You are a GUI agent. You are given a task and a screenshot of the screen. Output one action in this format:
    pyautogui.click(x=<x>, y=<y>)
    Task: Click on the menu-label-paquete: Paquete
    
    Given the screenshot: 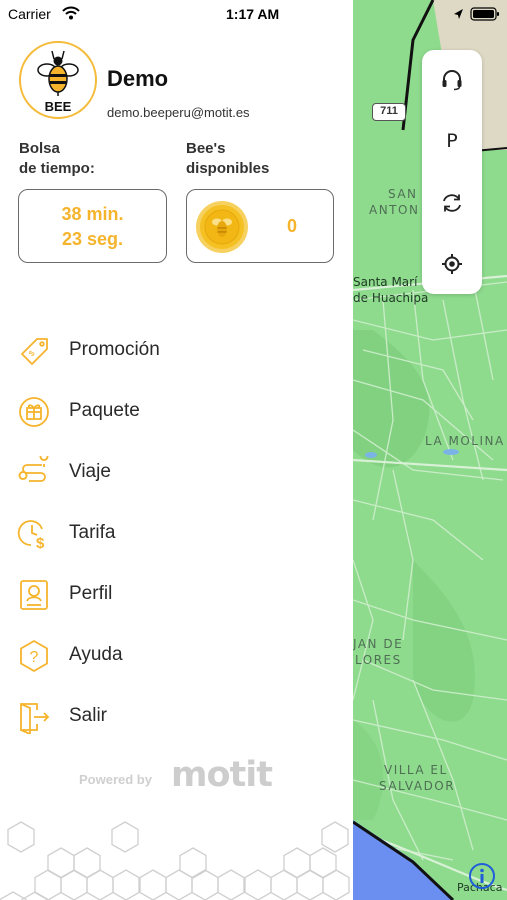 What is the action you would take?
    pyautogui.click(x=104, y=410)
    